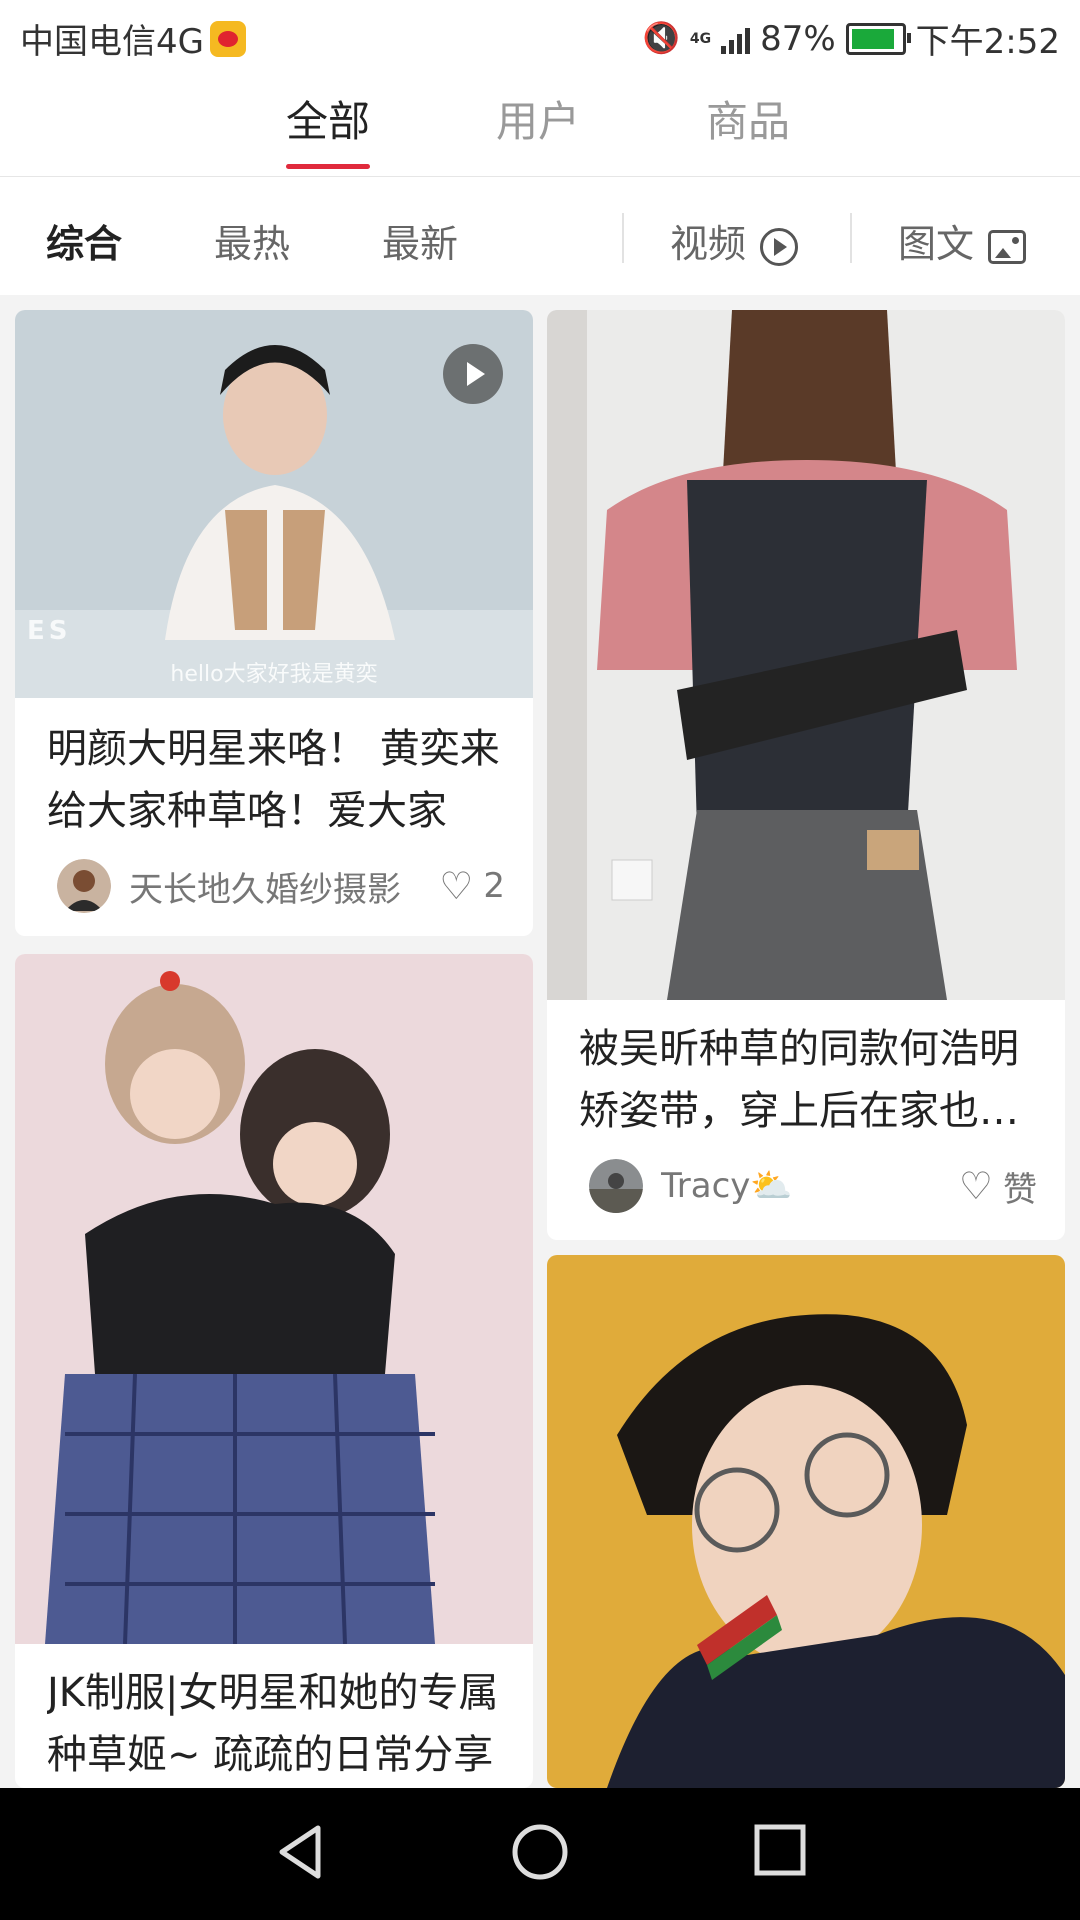 Image resolution: width=1080 pixels, height=1920 pixels. What do you see at coordinates (227, 38) in the screenshot?
I see `weibo-app-icon` at bounding box center [227, 38].